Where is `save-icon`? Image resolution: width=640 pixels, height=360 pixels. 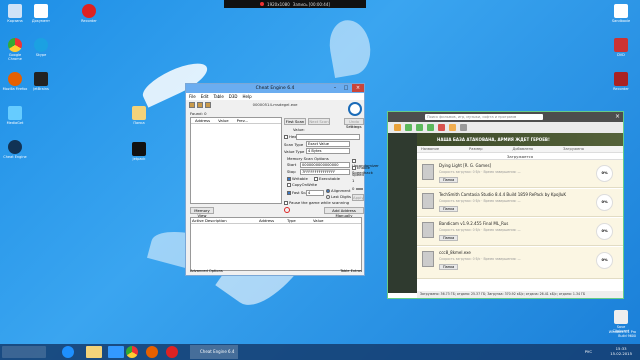 save-icon is located at coordinates (208, 105).